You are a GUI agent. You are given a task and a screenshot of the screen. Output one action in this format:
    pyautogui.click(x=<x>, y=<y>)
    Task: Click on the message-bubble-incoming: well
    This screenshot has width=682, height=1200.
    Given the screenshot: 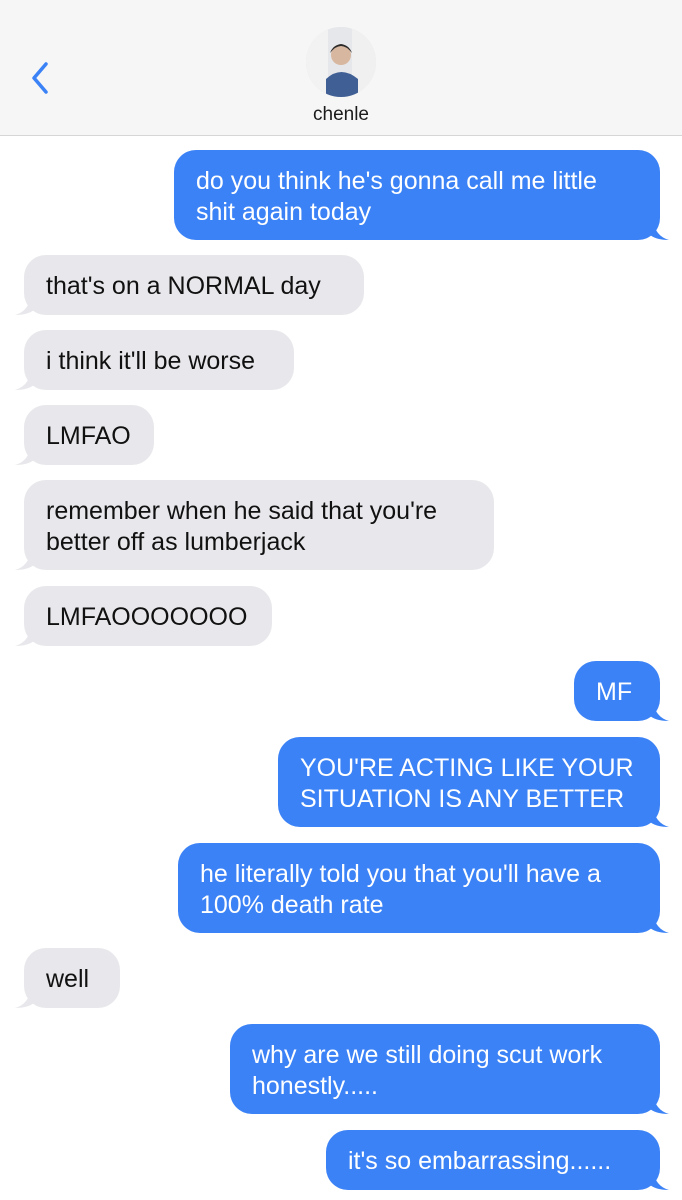 What is the action you would take?
    pyautogui.click(x=67, y=978)
    